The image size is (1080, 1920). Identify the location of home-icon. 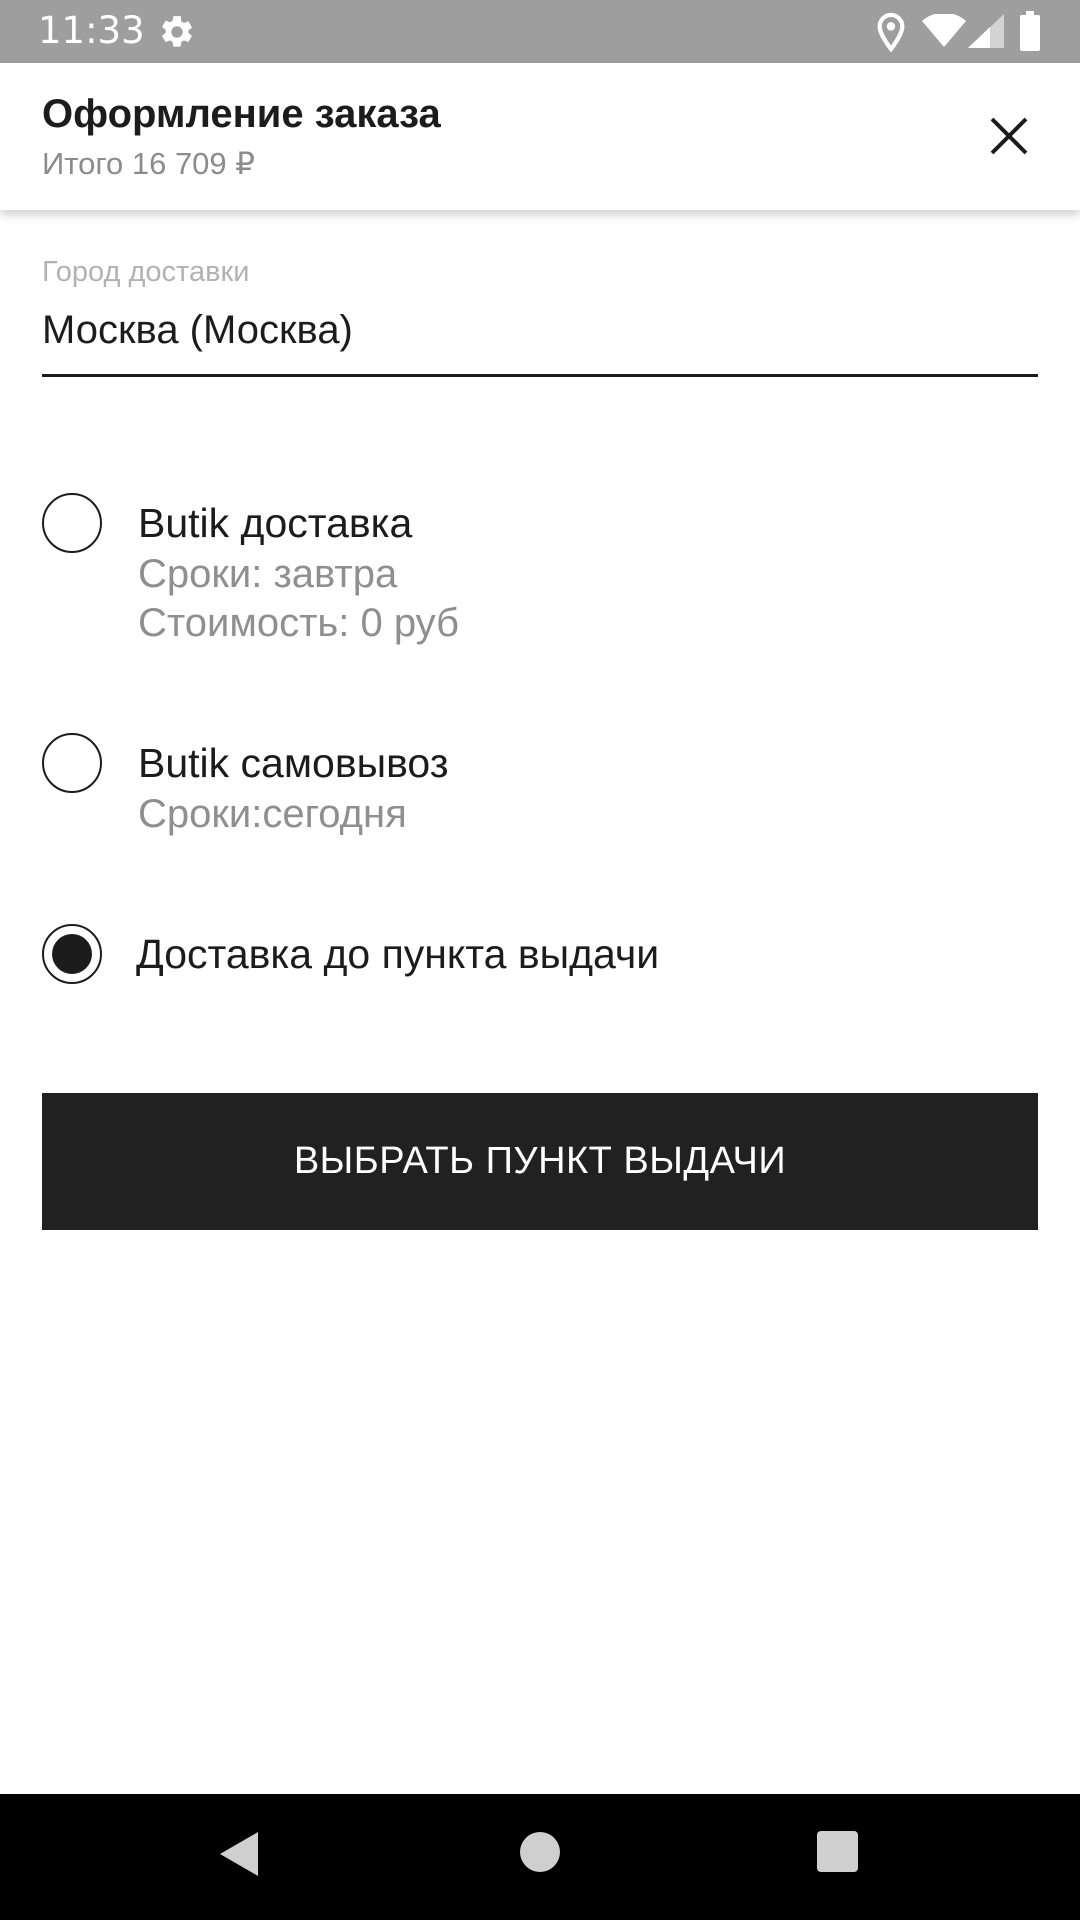
(540, 1852).